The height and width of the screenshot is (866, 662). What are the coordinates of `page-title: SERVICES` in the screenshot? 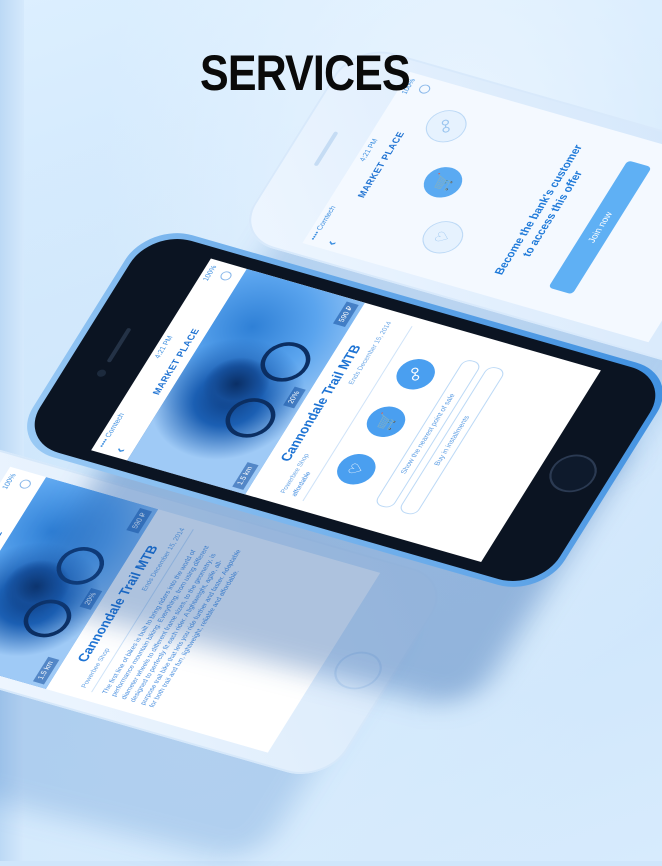 It's located at (305, 73).